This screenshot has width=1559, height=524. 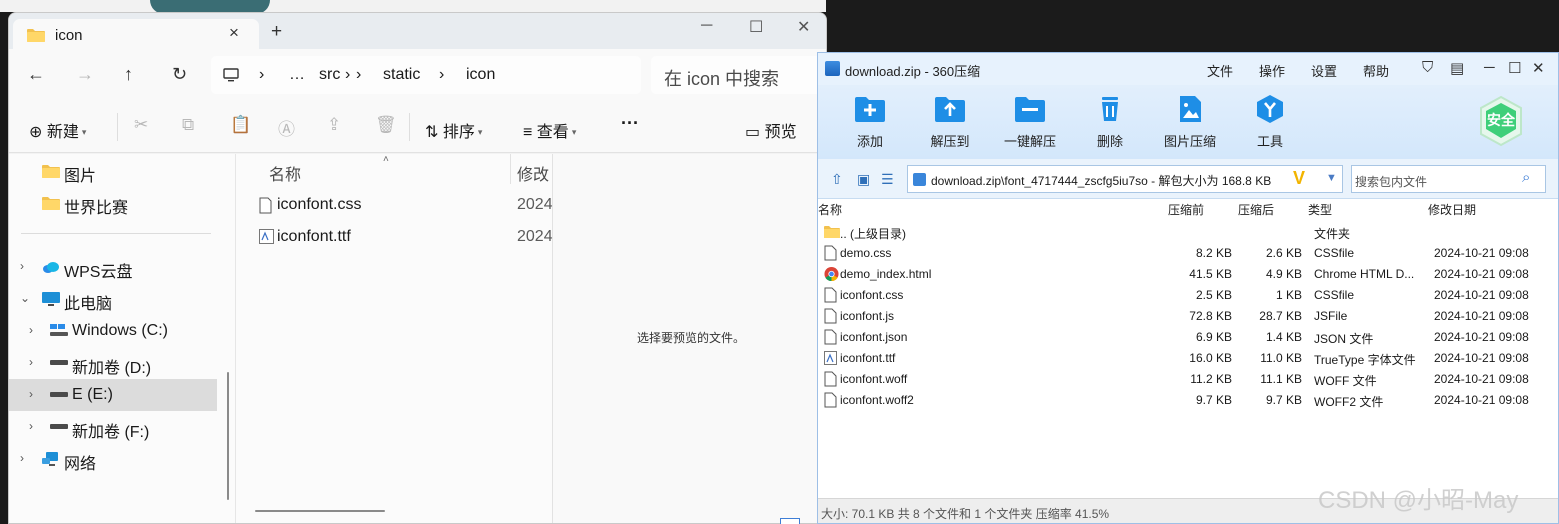 What do you see at coordinates (1270, 122) in the screenshot?
I see `tools-button: 工具` at bounding box center [1270, 122].